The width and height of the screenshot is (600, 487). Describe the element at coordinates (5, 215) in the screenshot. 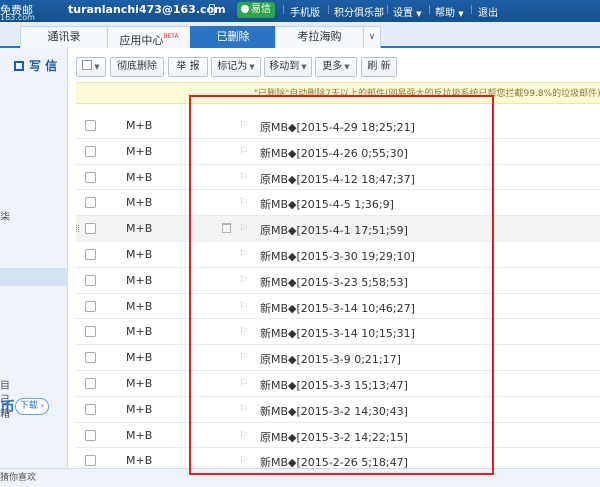

I see `sidebar-item-fragment: 柒` at that location.